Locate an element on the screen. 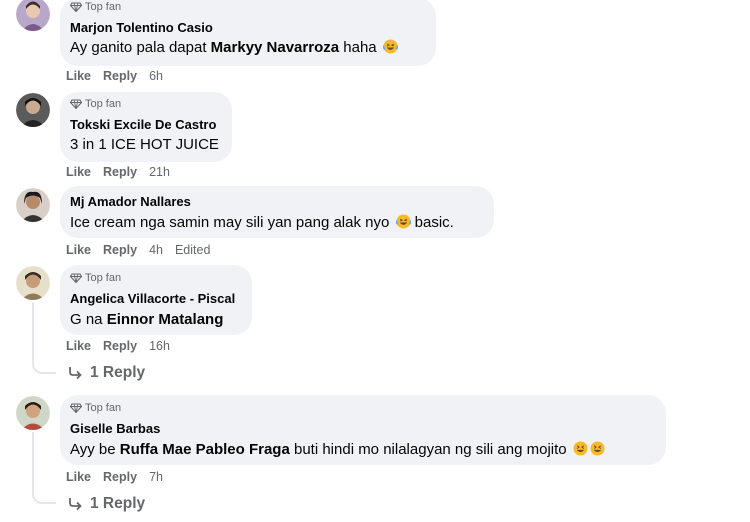 This screenshot has width=750, height=522. comment-actions: Like Reply 6h is located at coordinates (120, 76).